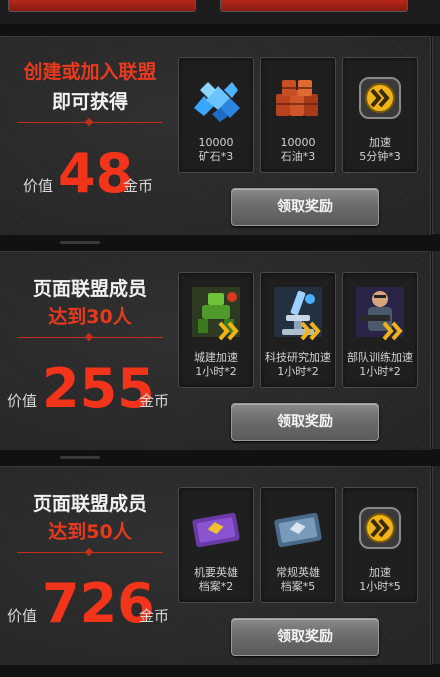 This screenshot has width=440, height=677. I want to click on reward-item: 加速 1小时*5, so click(380, 545).